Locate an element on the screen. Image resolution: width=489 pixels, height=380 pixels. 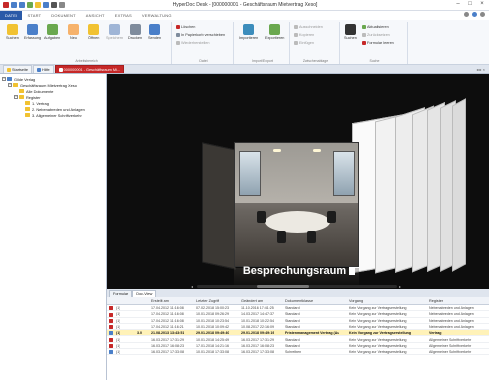
document-icon is located at coordinates (352, 271).